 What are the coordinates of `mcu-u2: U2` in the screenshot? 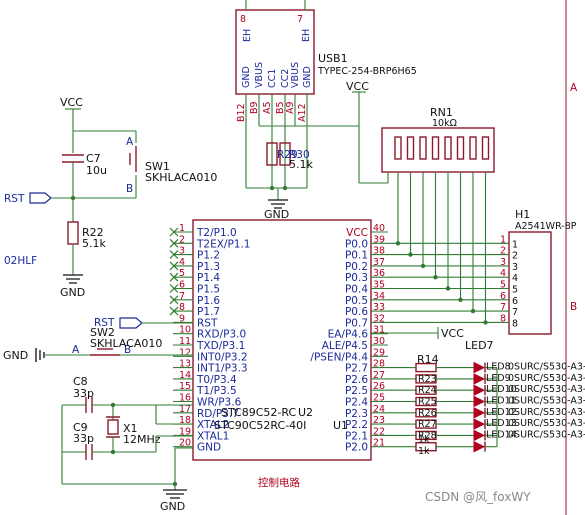 It's located at (305, 412).